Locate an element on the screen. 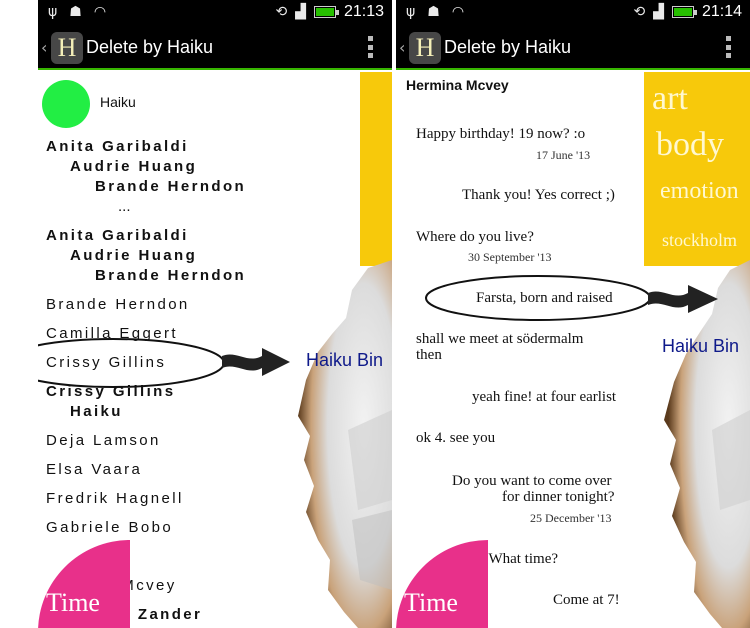 This screenshot has width=750, height=628. message-date: 30 September '13 is located at coordinates (510, 257).